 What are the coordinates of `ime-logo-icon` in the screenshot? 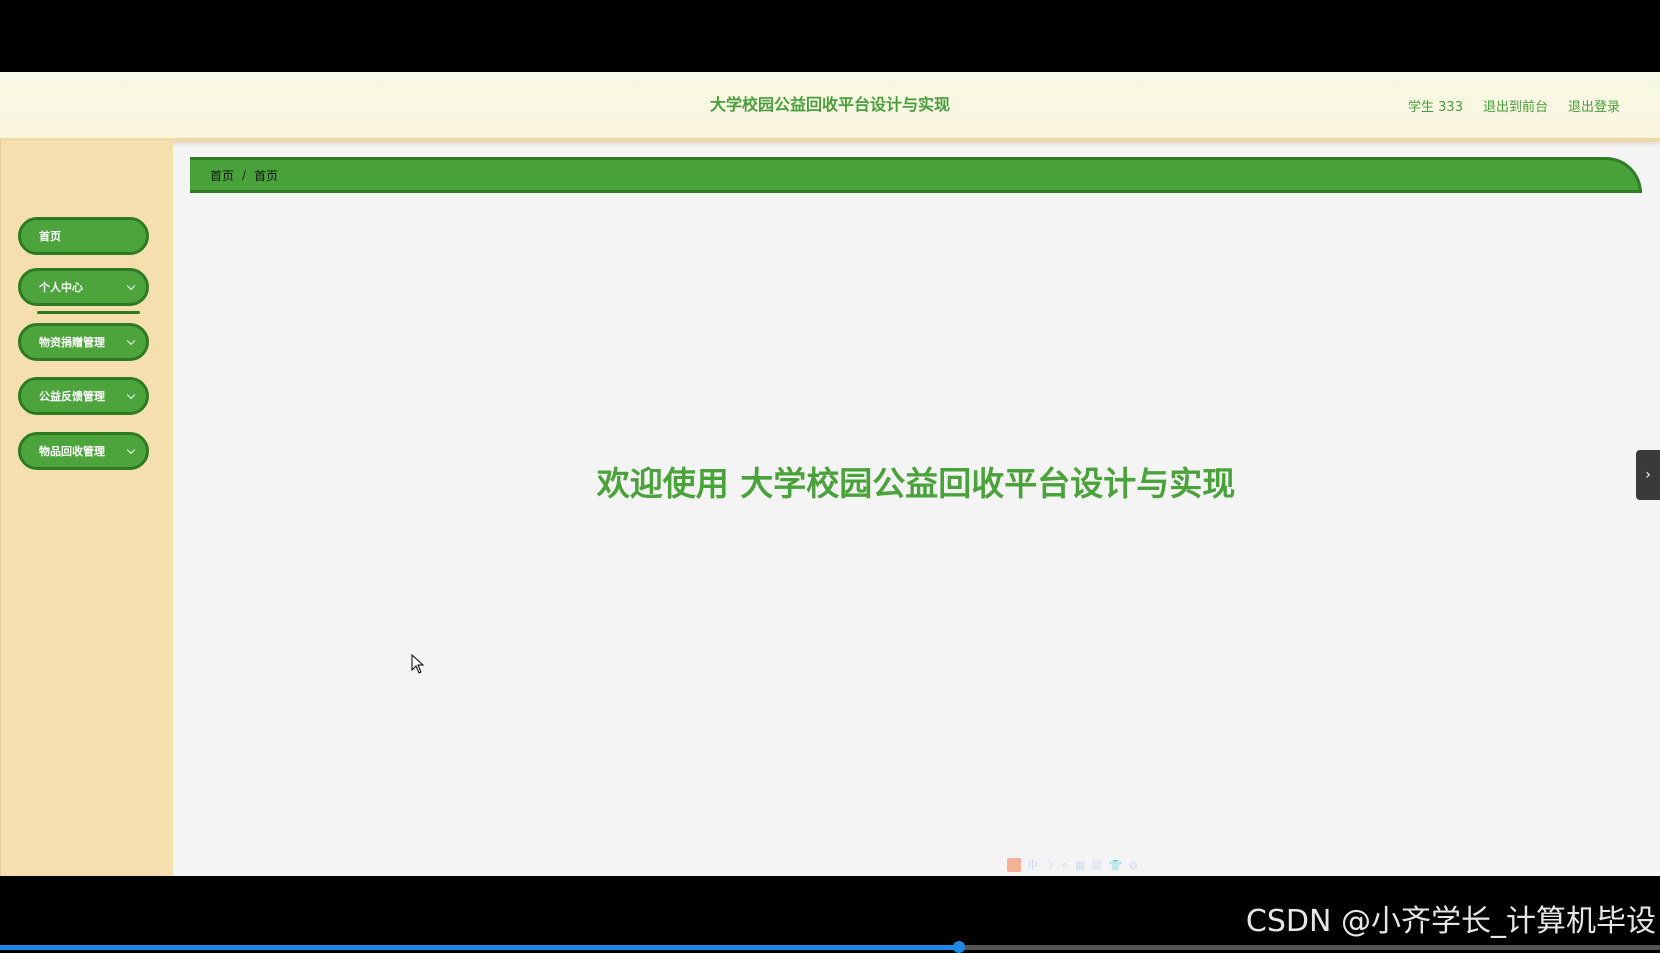 It's located at (1014, 865).